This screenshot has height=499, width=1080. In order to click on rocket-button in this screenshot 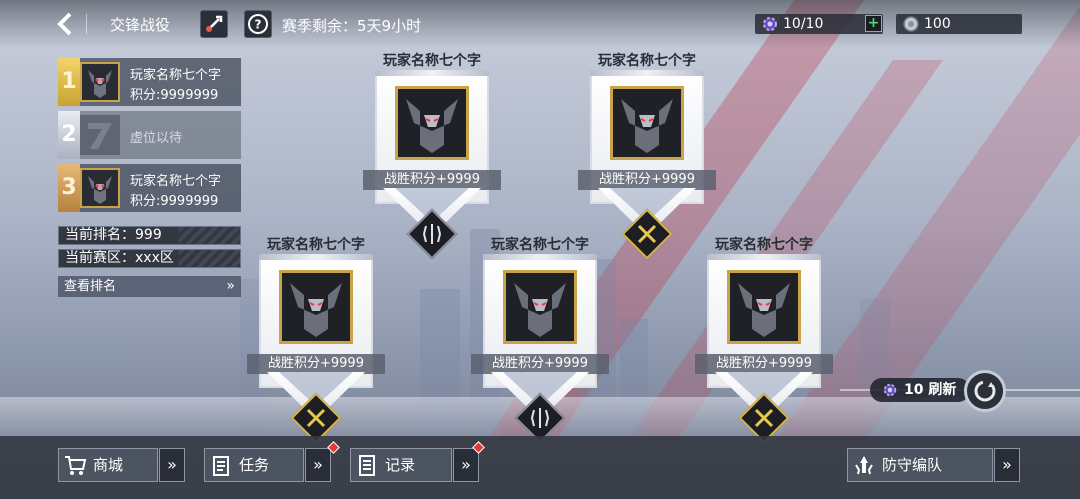, I will do `click(214, 24)`.